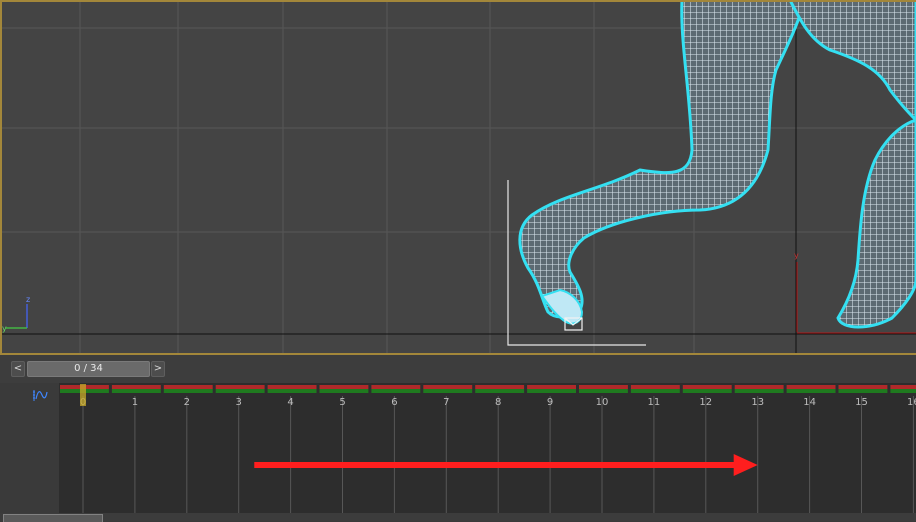 This screenshot has width=916, height=522. I want to click on frame-label: 8, so click(498, 402).